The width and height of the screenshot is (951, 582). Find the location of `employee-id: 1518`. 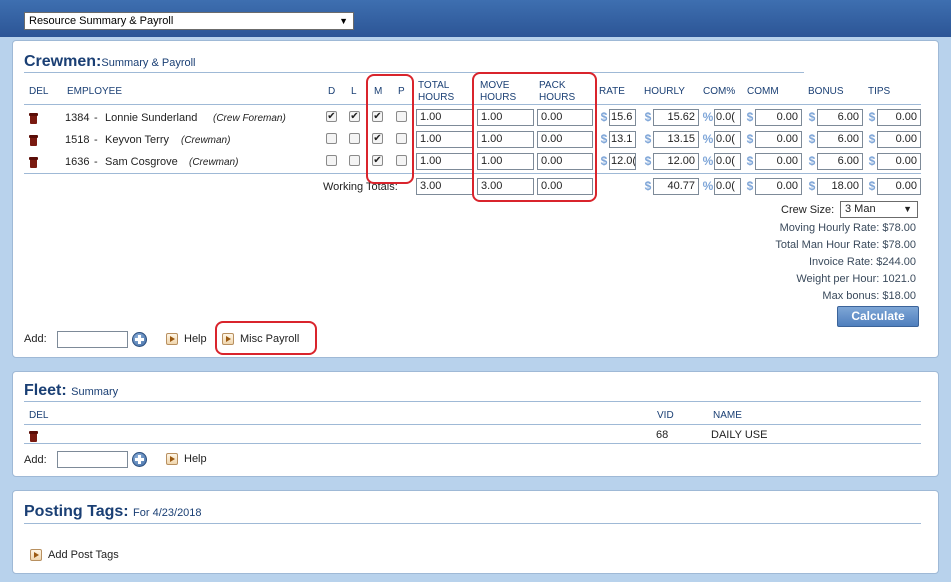

employee-id: 1518 is located at coordinates (77, 140).